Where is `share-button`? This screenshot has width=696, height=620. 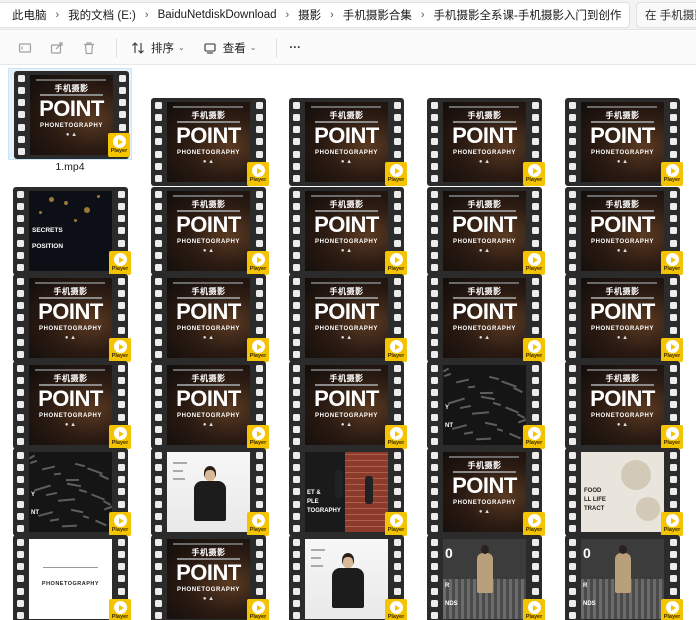 share-button is located at coordinates (57, 48).